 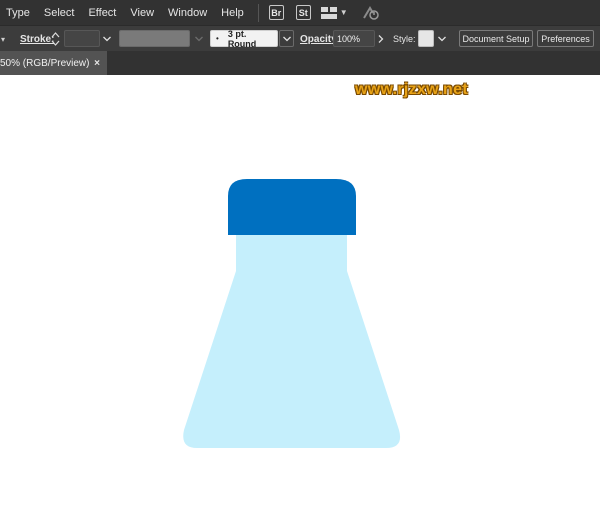 What do you see at coordinates (303, 12) in the screenshot?
I see `stock-badge: St` at bounding box center [303, 12].